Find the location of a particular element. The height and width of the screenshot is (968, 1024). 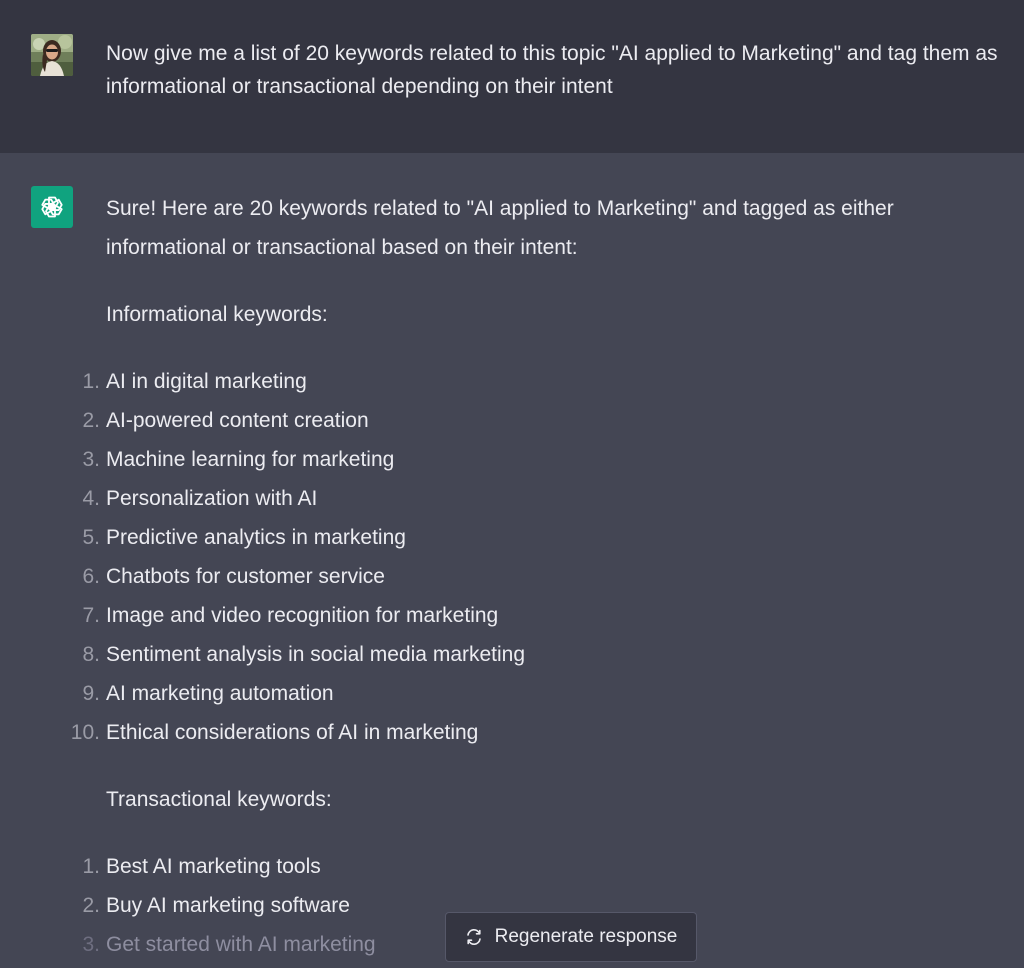

openai-logo-icon is located at coordinates (52, 207).